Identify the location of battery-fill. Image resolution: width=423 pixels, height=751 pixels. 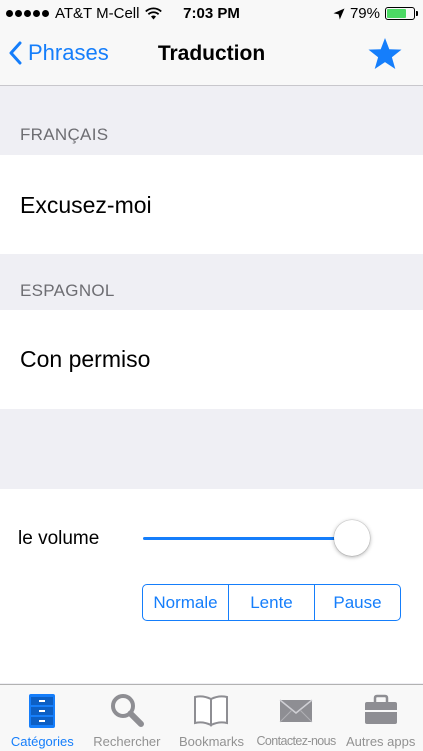
(396, 13).